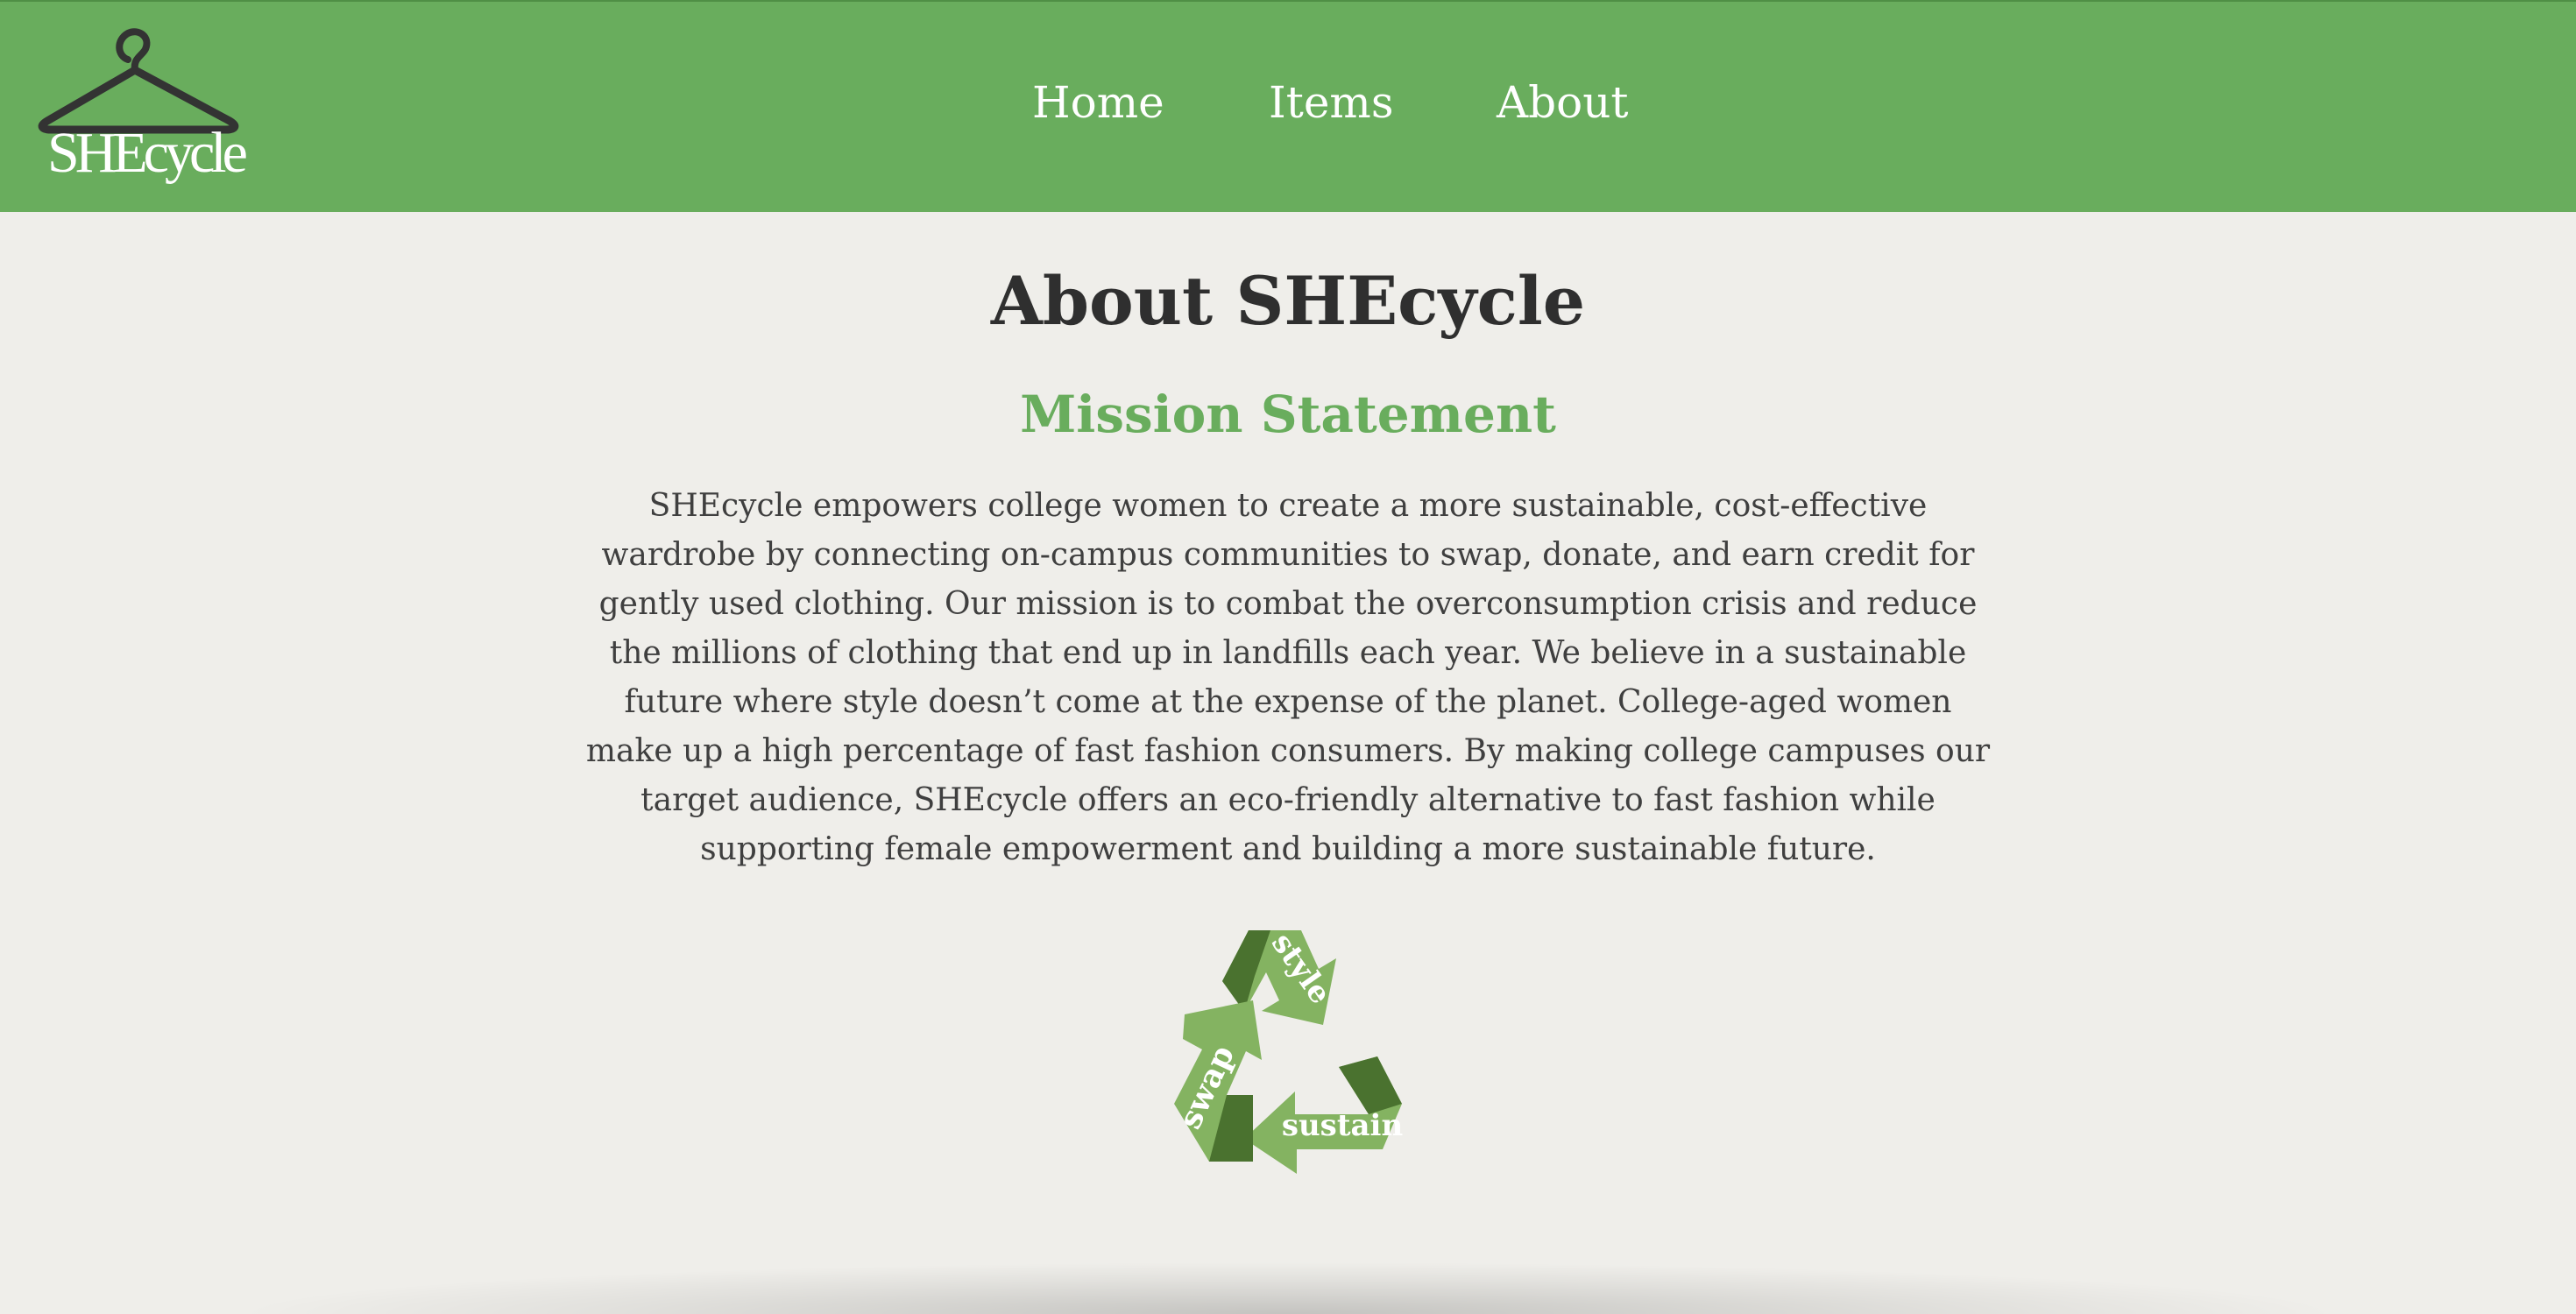  Describe the element at coordinates (1331, 103) in the screenshot. I see `nav-items: Items` at that location.